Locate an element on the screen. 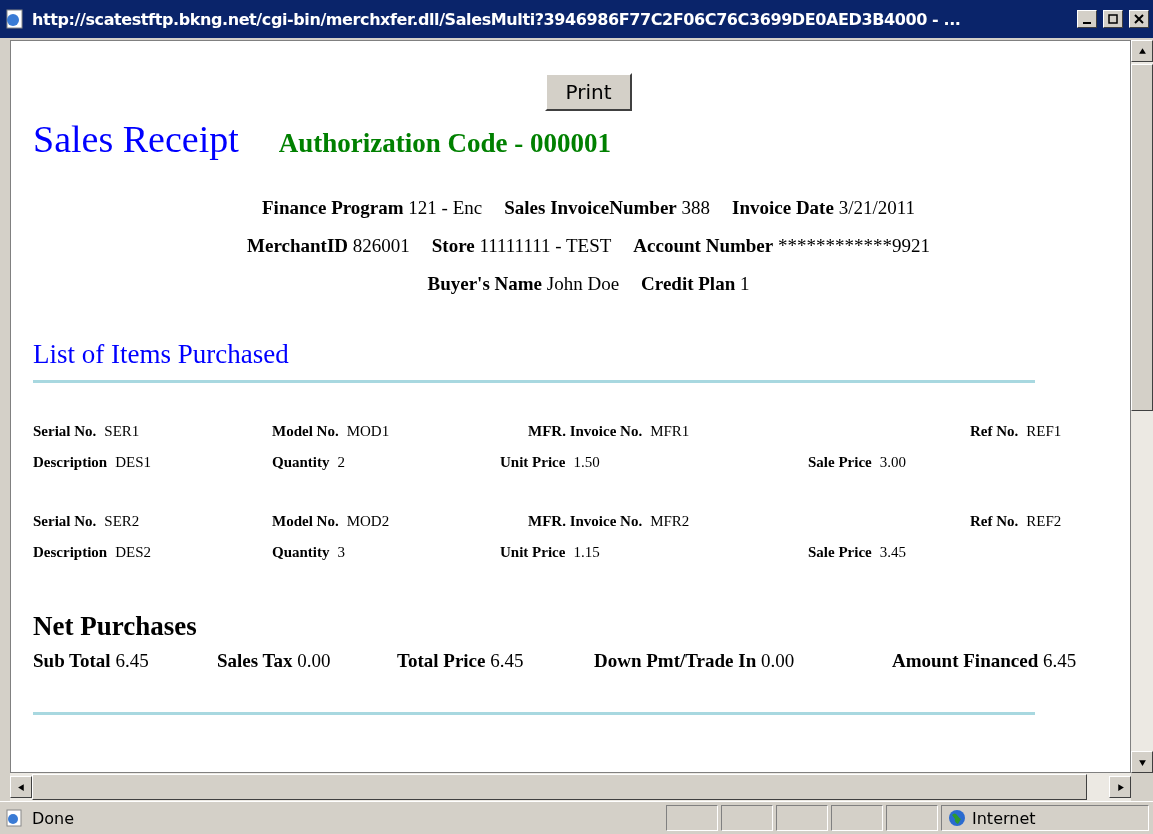 The width and height of the screenshot is (1153, 834). scroll-right-button is located at coordinates (1120, 787).